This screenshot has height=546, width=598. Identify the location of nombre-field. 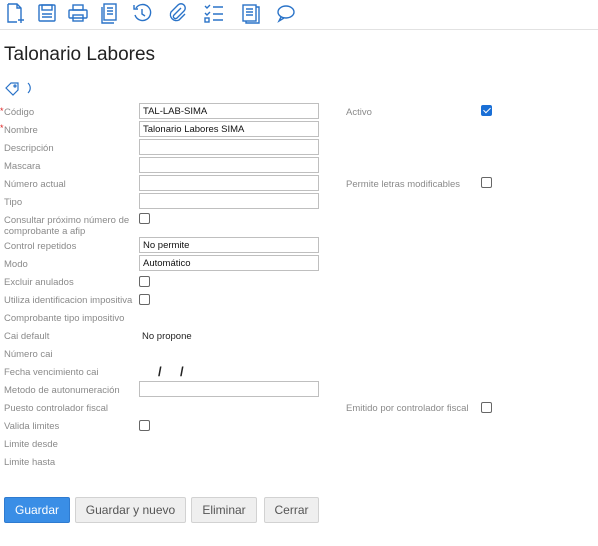
(229, 129).